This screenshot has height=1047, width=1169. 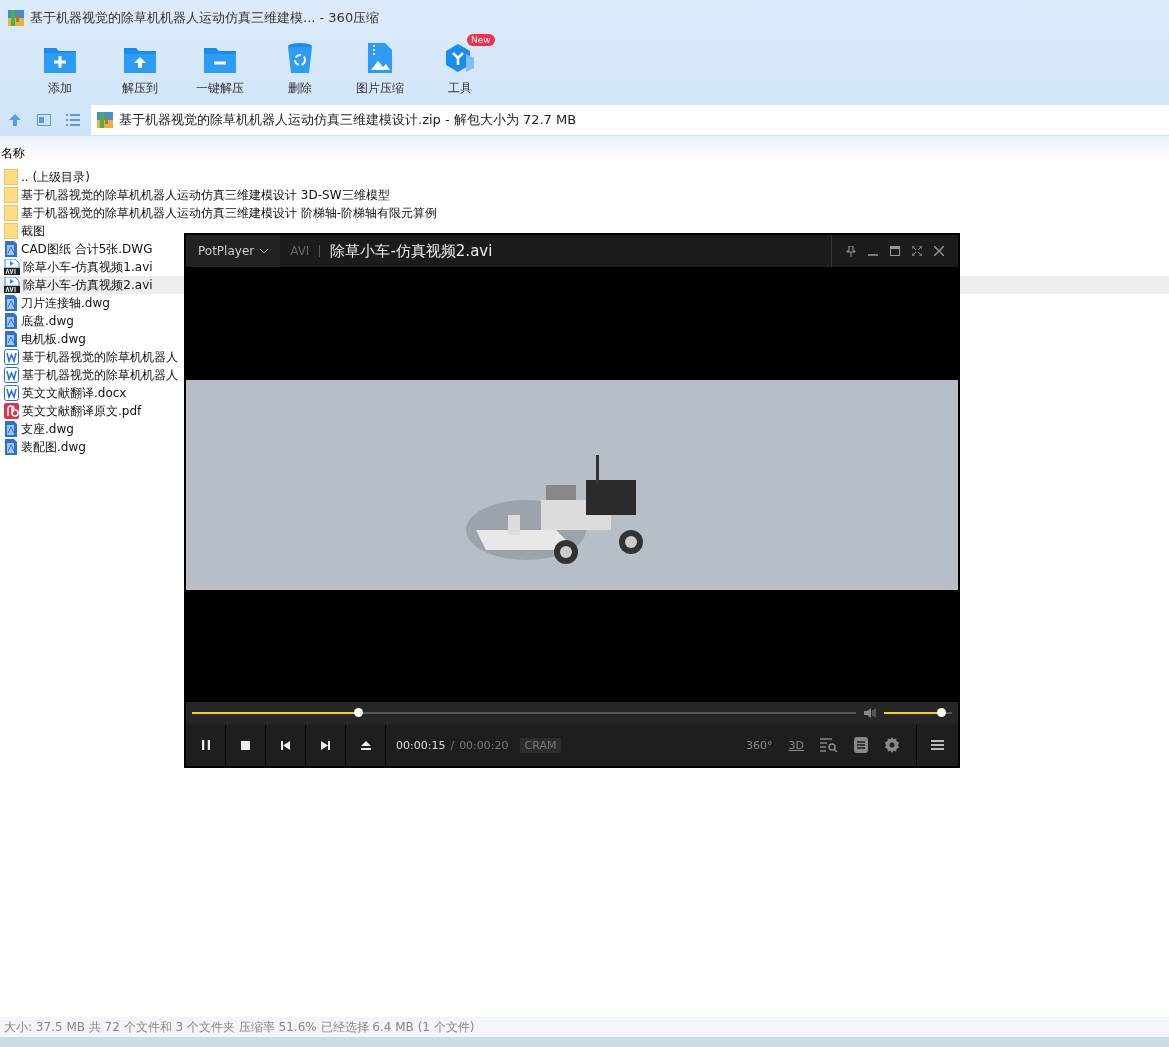 I want to click on file-name: 刀片连接轴.dwg, so click(x=65, y=303).